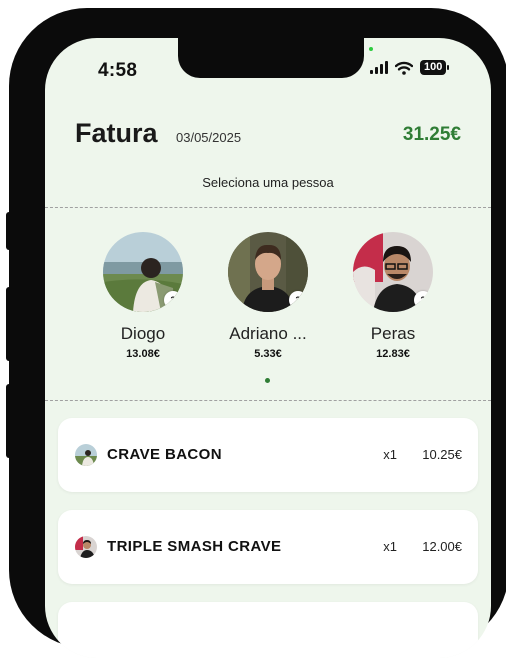 This screenshot has width=506, height=658. Describe the element at coordinates (442, 546) in the screenshot. I see `item-price: 12.00€` at that location.